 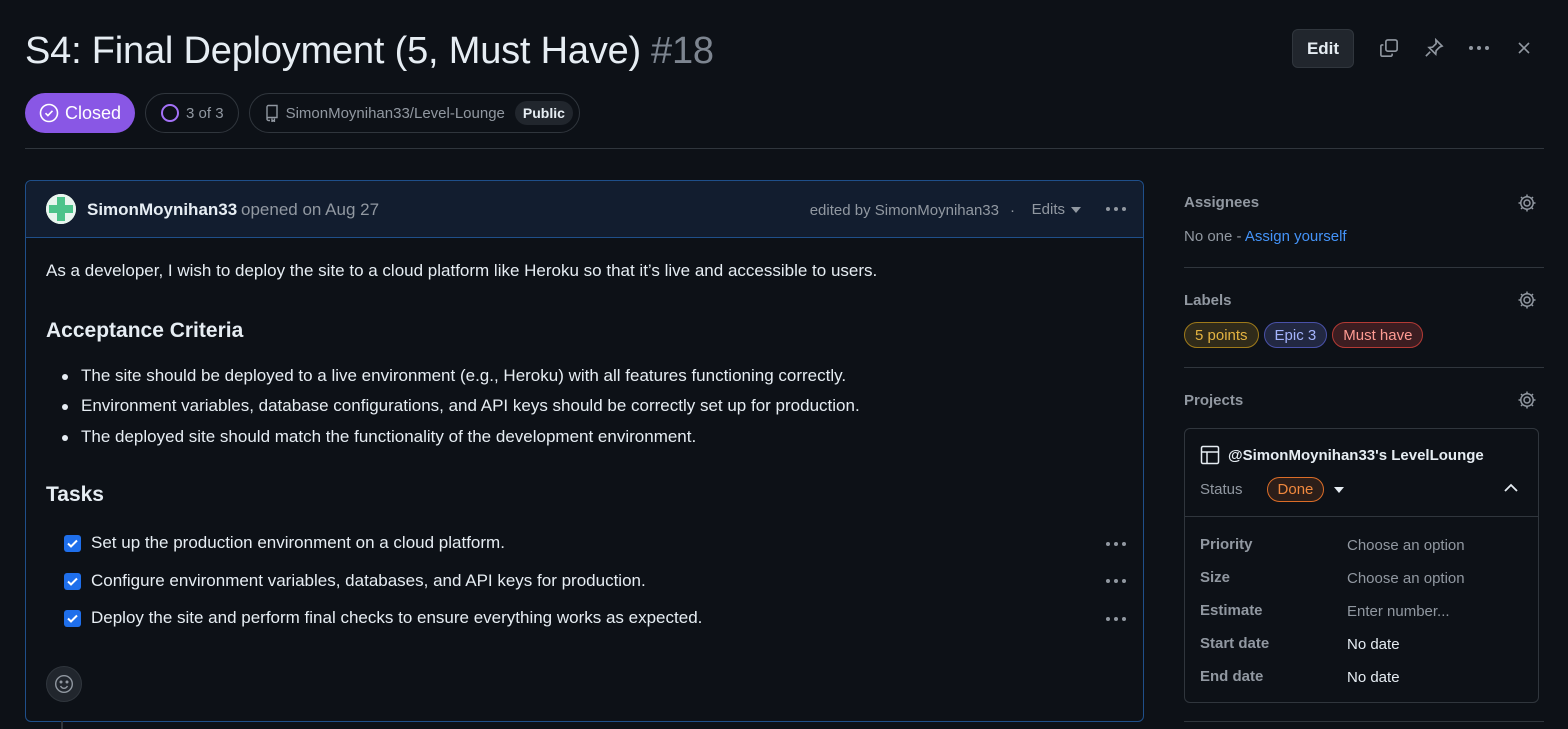 I want to click on repo-link: SimonMoynihan33/Level-Lounge Public, so click(x=414, y=113).